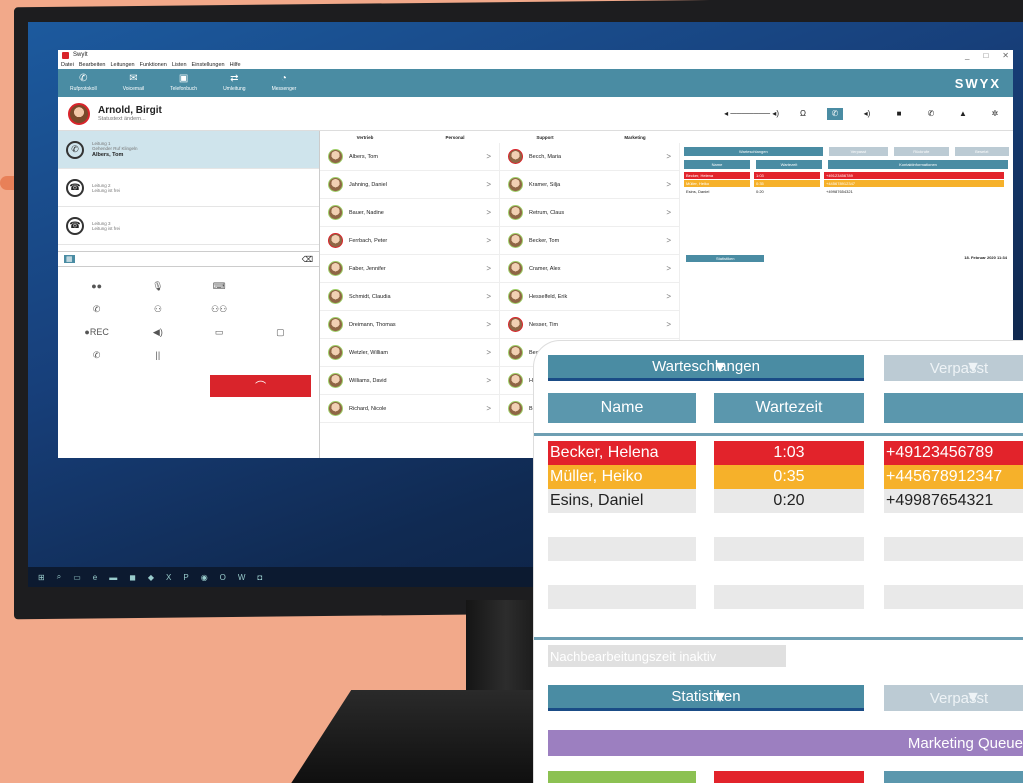 The height and width of the screenshot is (783, 1023). What do you see at coordinates (545, 137) in the screenshot?
I see `group-tab: Support` at bounding box center [545, 137].